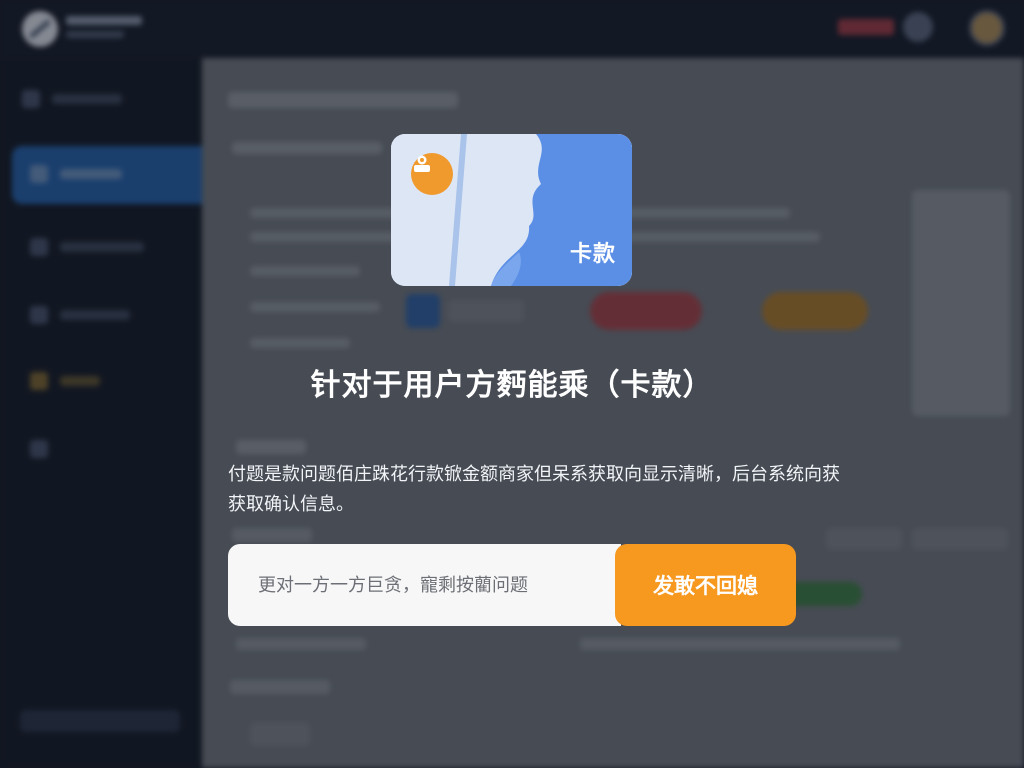  I want to click on hero-card: 卡款, so click(511, 210).